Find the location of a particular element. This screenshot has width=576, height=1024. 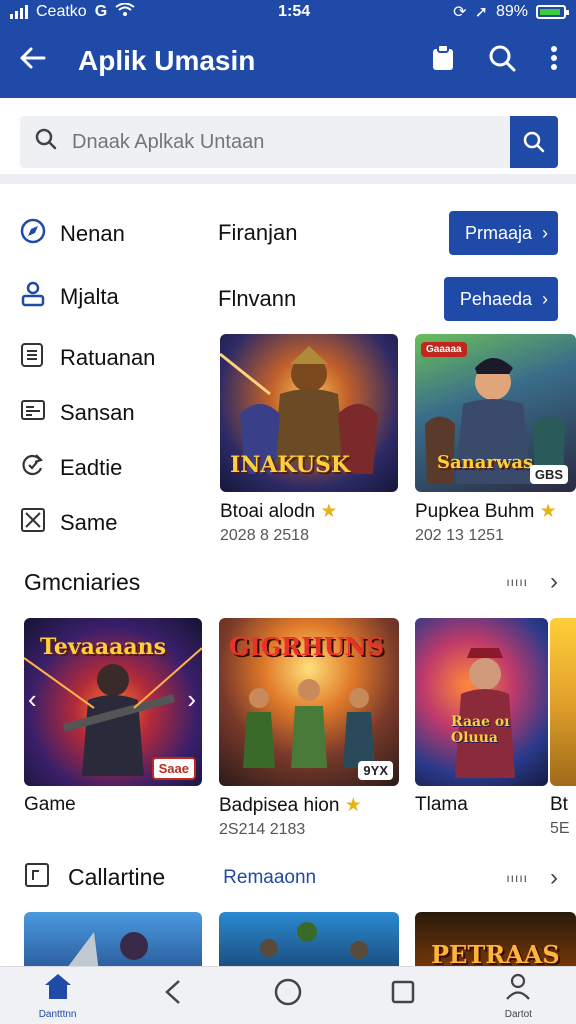

game-card: Tevaaaans ‹ › Saae Game is located at coordinates (113, 717).